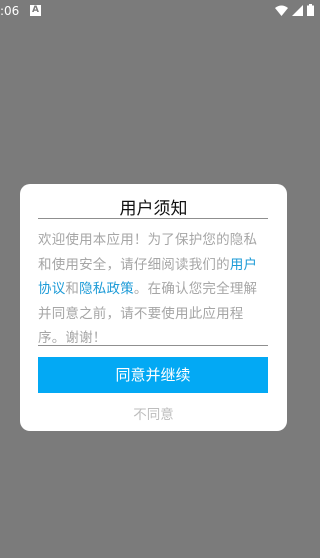 This screenshot has height=558, width=320. I want to click on privacy-policy-link: 隐私政策, so click(106, 289).